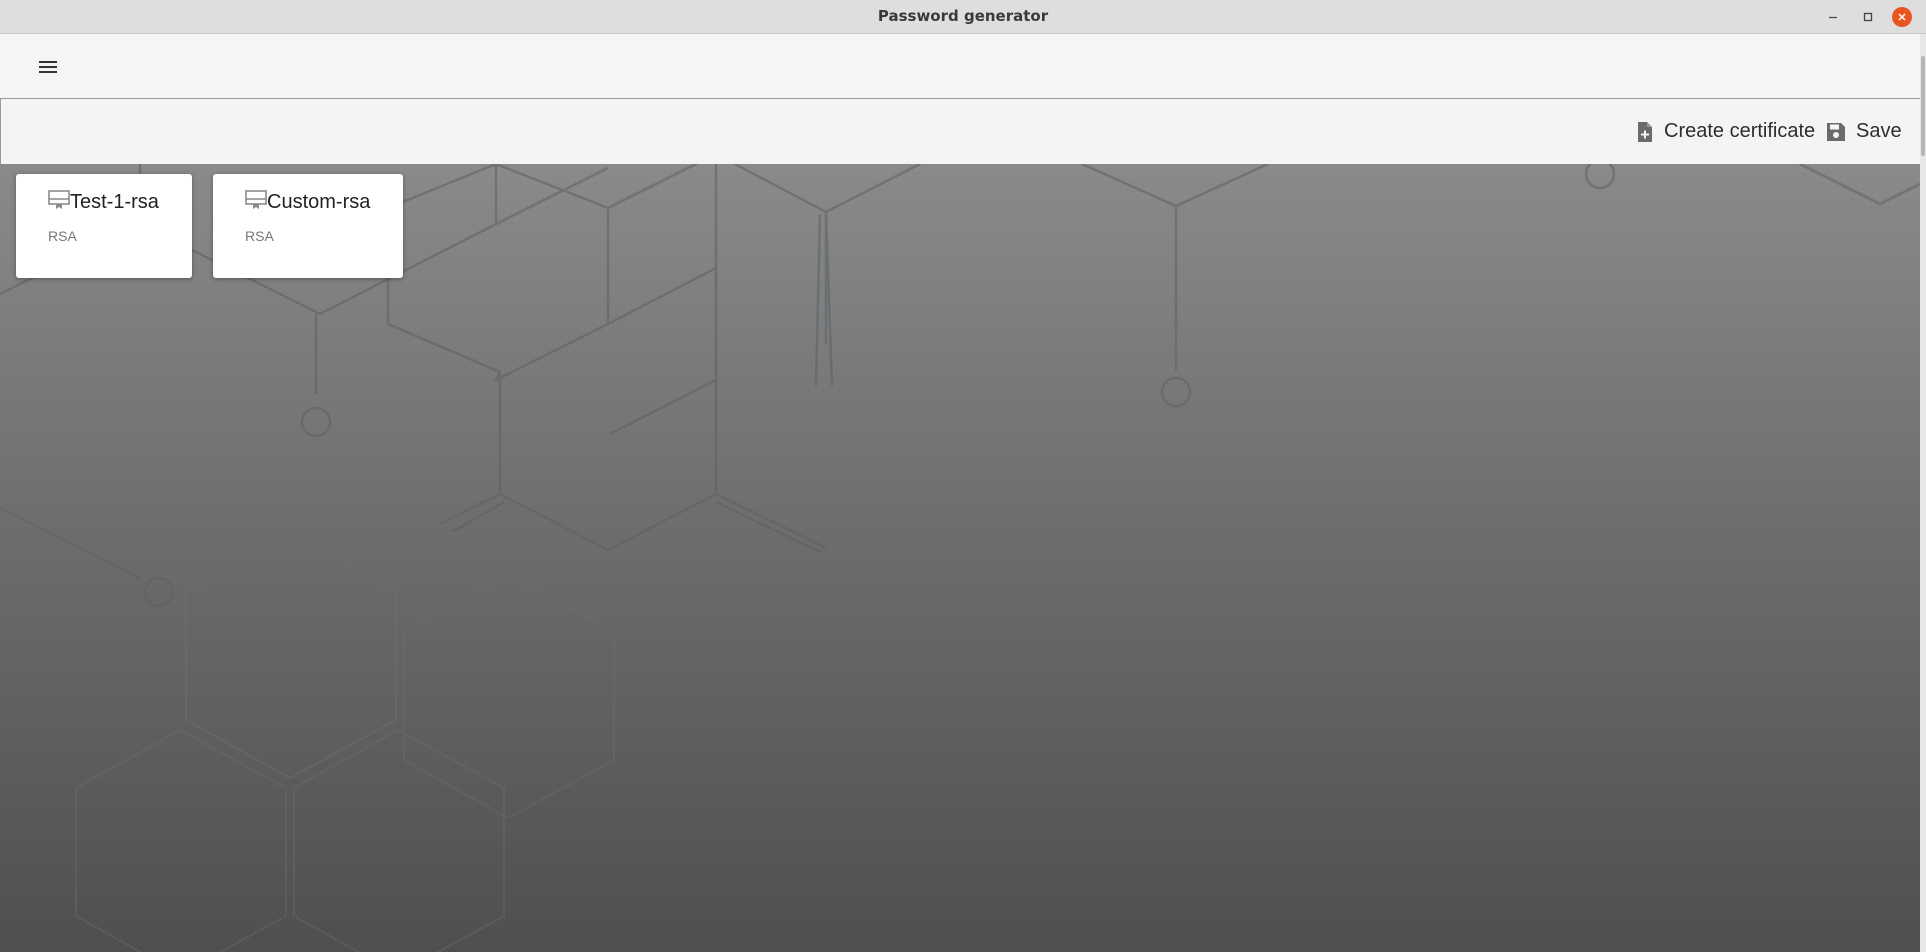  Describe the element at coordinates (104, 226) in the screenshot. I see `certificate-card: Test-1-rsa RSA` at that location.